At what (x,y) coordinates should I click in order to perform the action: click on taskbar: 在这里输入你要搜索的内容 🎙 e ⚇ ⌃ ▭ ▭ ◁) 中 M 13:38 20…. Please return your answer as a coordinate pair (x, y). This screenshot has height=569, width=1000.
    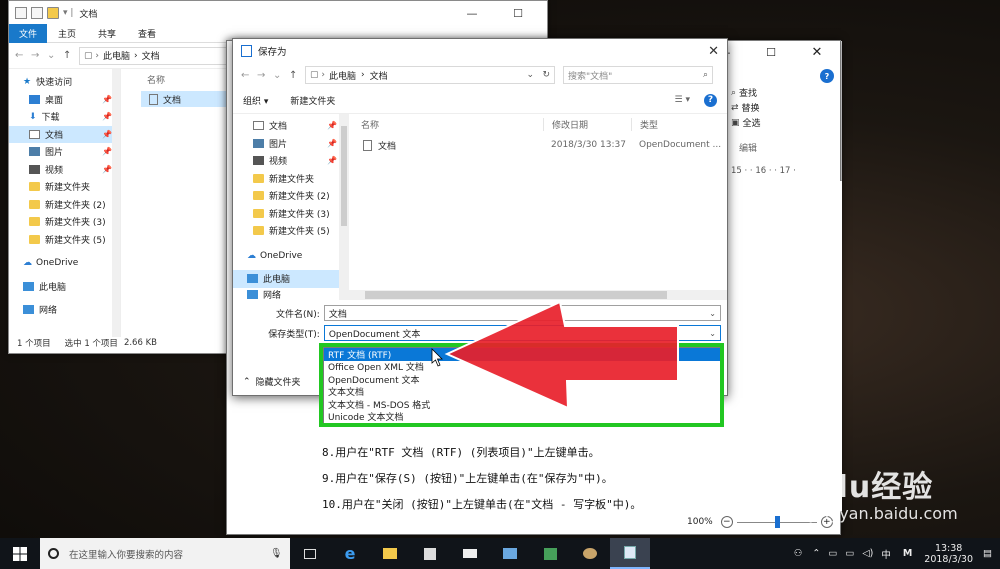
    Looking at the image, I should click on (500, 553).